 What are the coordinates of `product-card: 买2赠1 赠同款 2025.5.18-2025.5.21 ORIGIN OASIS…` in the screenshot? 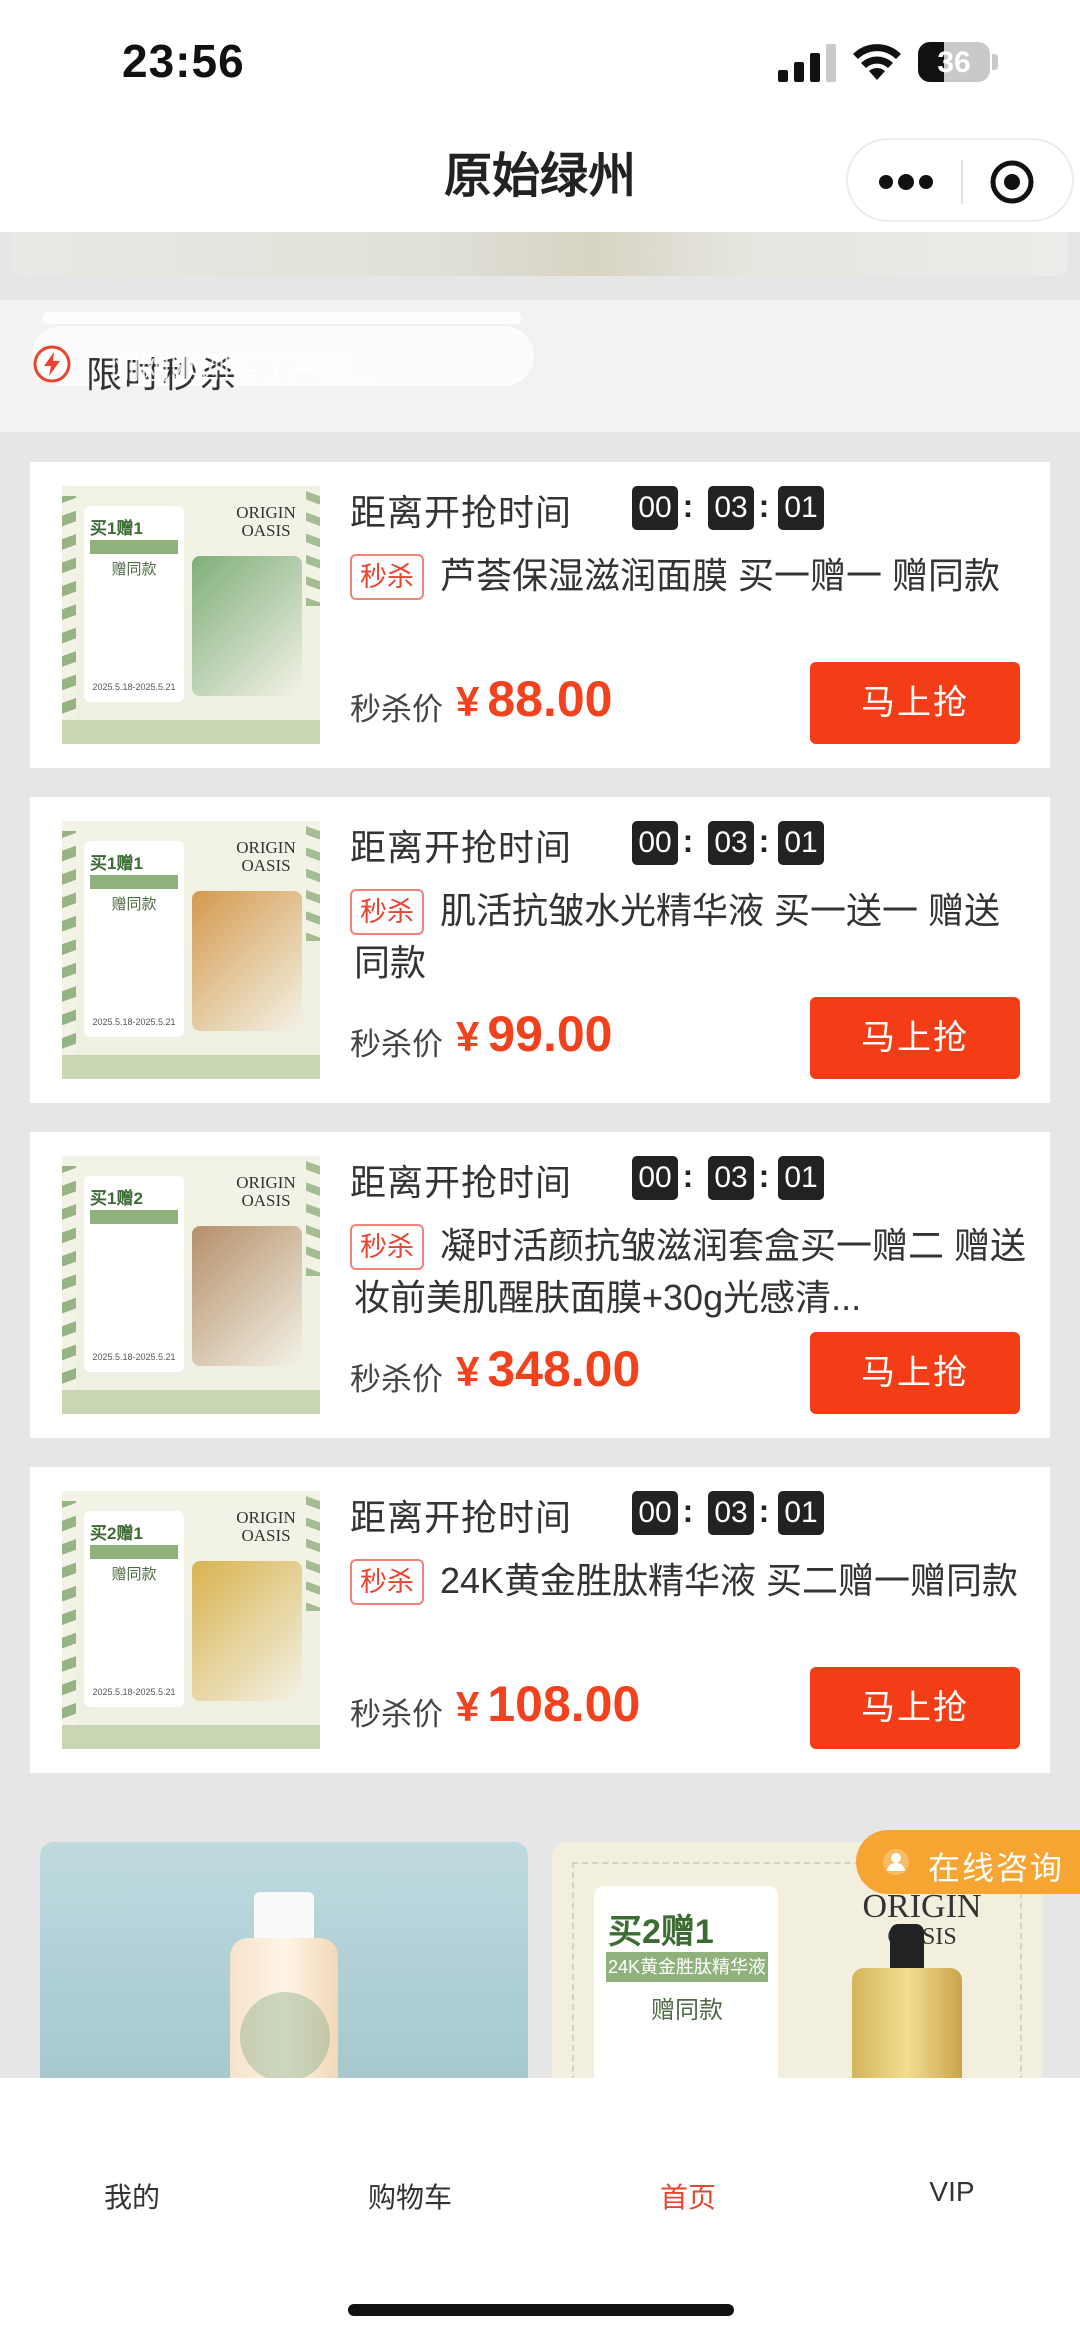 It's located at (540, 1620).